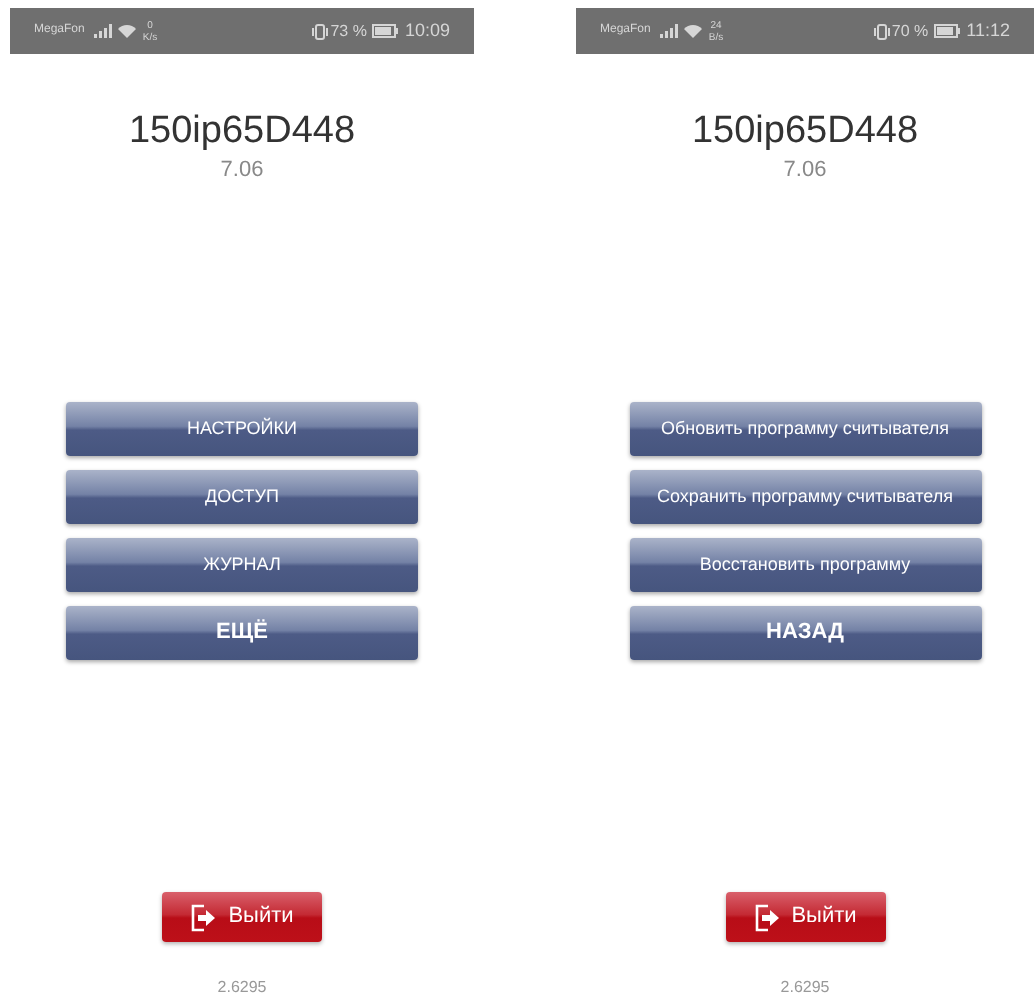  I want to click on clock-time: 11:12, so click(988, 30).